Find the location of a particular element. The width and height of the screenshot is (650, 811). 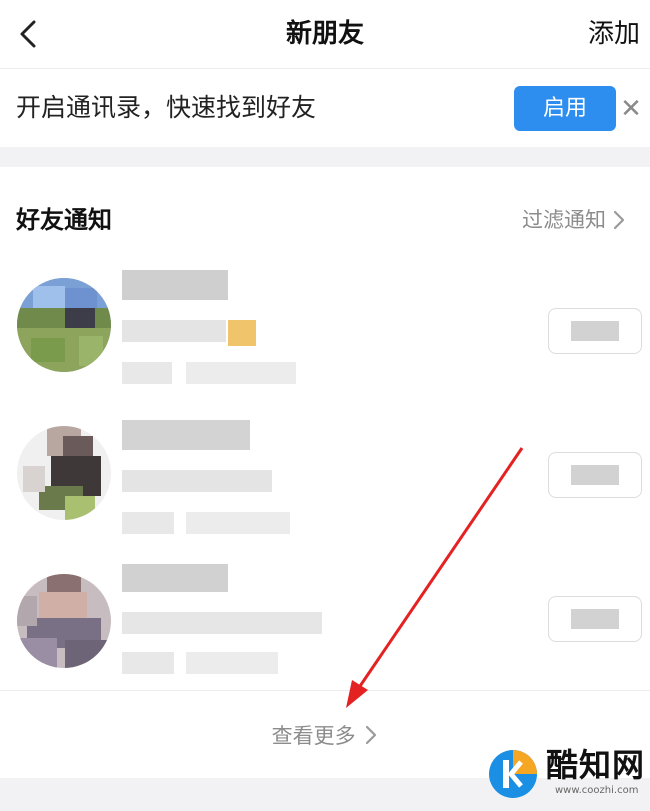

filter-notifications-link: 过滤通知 is located at coordinates (574, 220).